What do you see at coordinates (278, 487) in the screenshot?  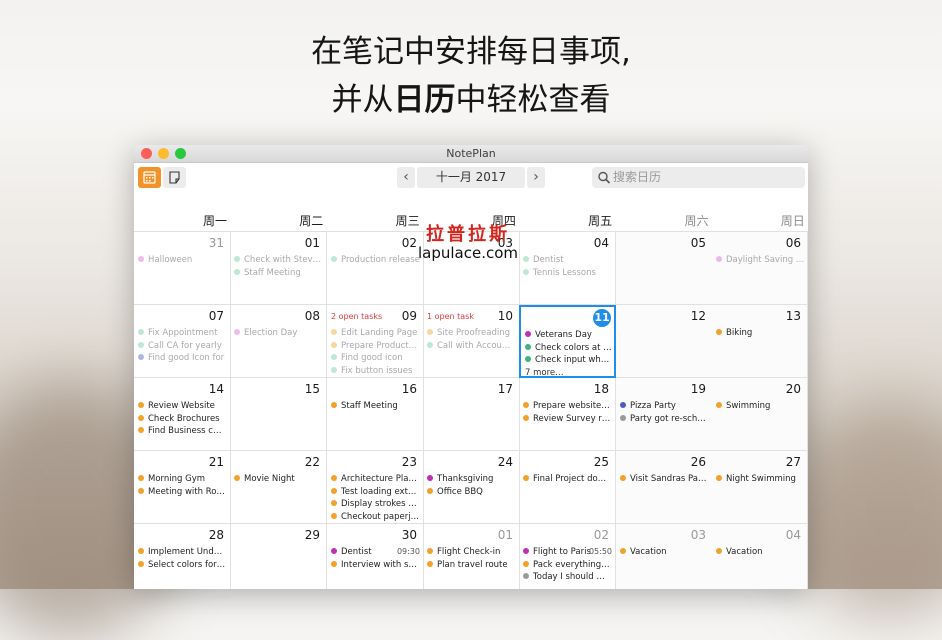 I see `calendar-day: 22 Movie Night` at bounding box center [278, 487].